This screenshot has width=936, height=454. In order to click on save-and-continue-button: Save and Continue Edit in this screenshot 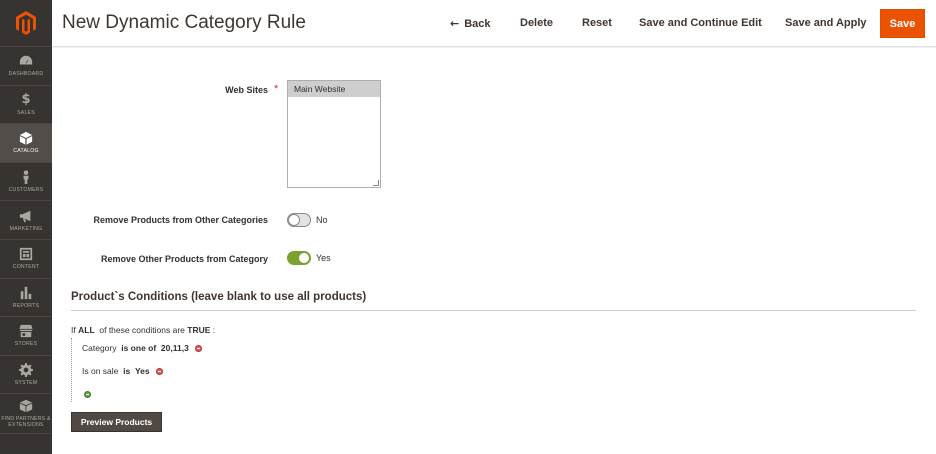, I will do `click(700, 23)`.